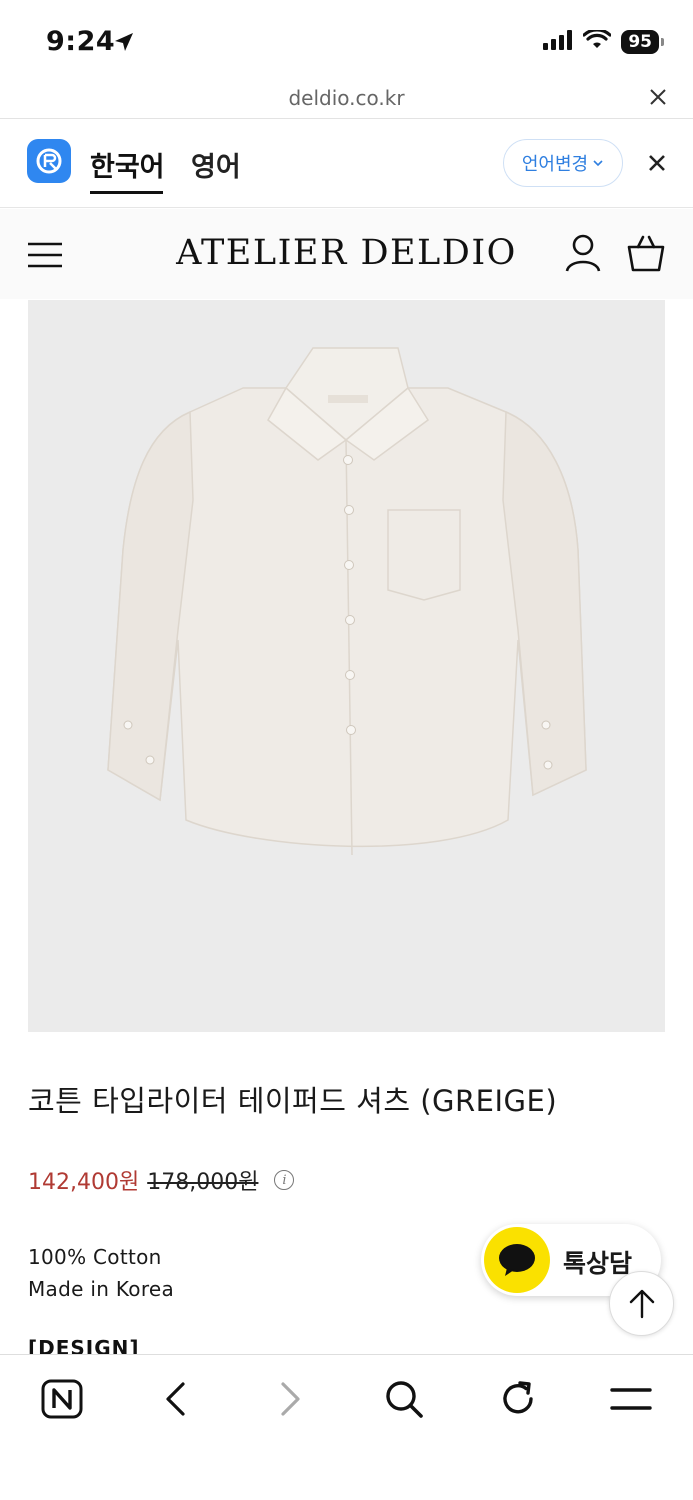 The height and width of the screenshot is (1500, 693). Describe the element at coordinates (631, 1399) in the screenshot. I see `menu-icon` at that location.